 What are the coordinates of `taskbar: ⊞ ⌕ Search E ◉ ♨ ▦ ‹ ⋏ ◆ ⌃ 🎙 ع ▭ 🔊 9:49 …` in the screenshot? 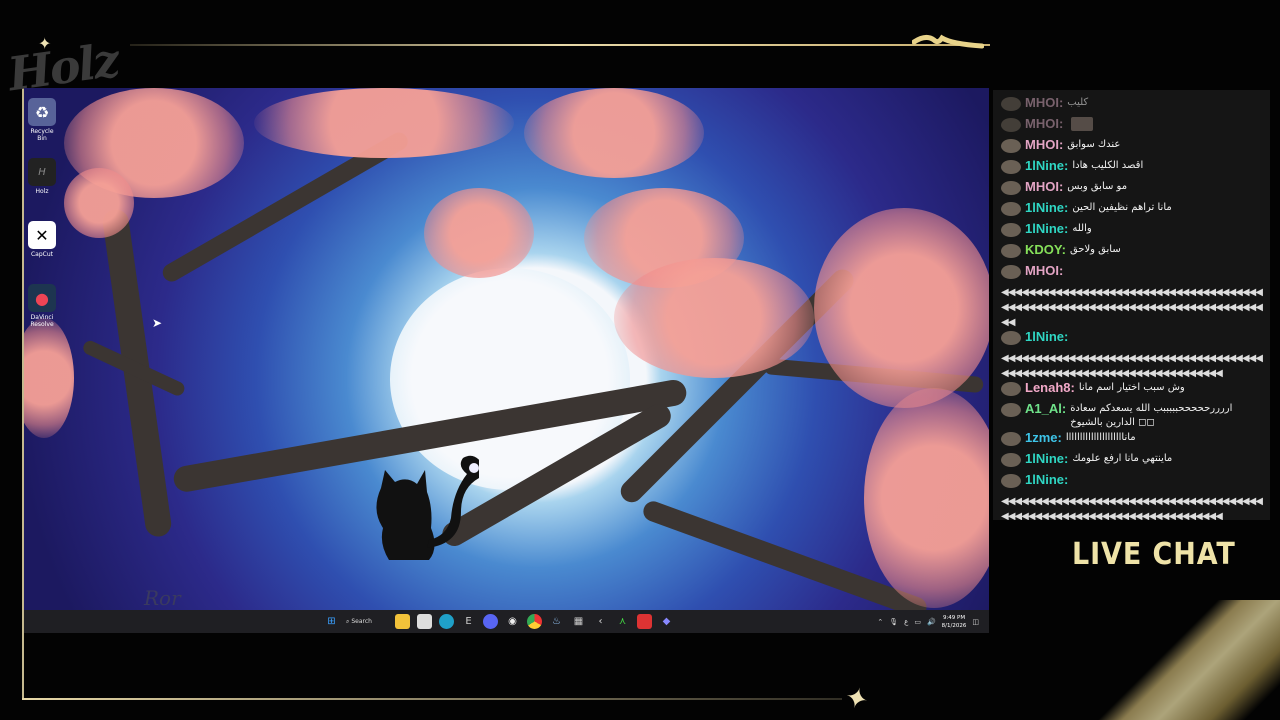 It's located at (506, 621).